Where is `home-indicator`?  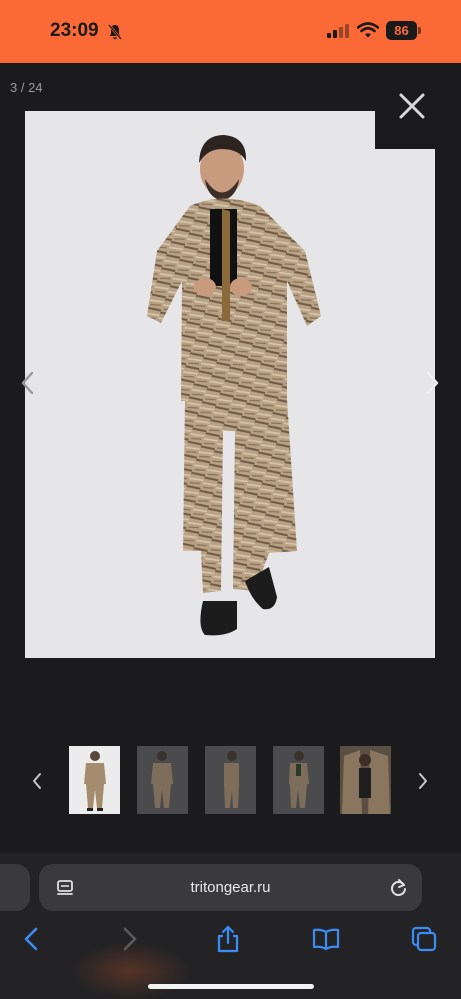
home-indicator is located at coordinates (231, 986).